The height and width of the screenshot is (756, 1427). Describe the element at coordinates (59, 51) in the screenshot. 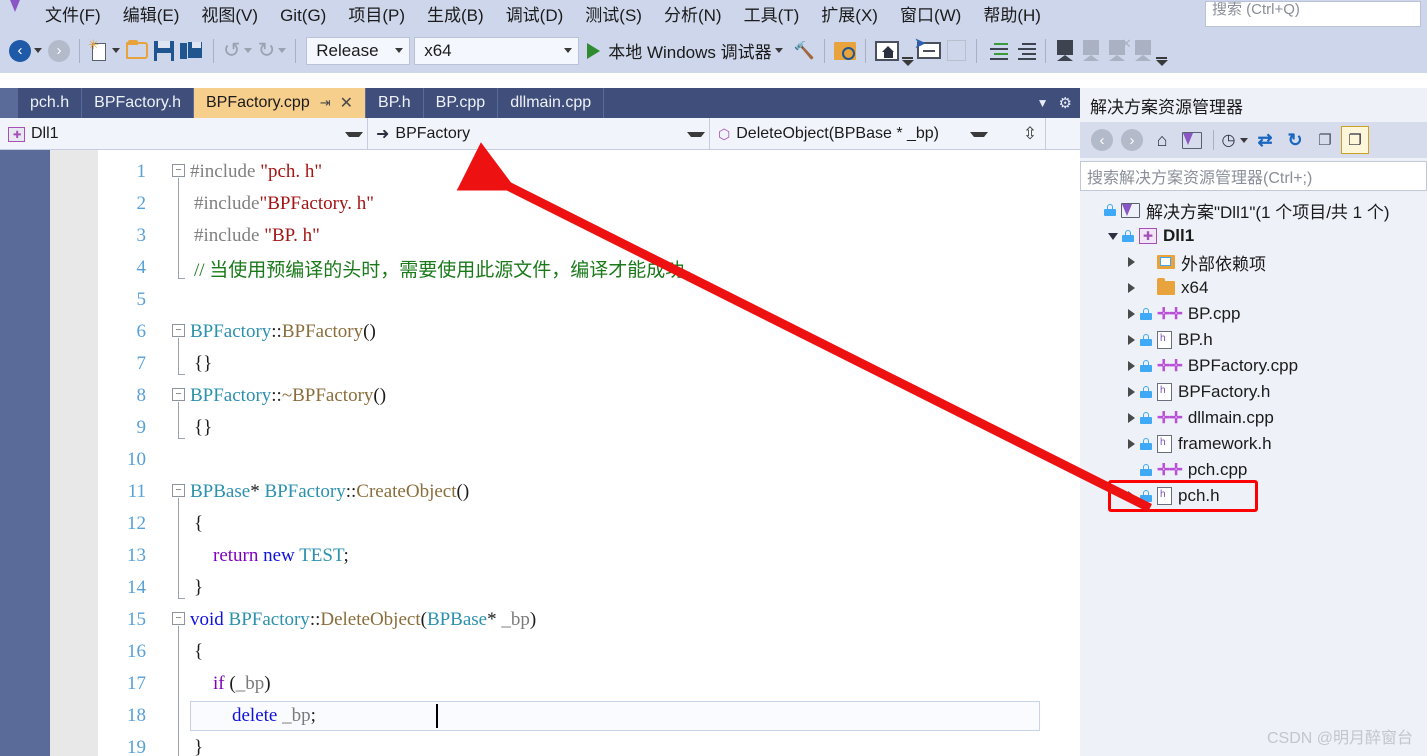

I see `navigate-forward-button: ›` at that location.